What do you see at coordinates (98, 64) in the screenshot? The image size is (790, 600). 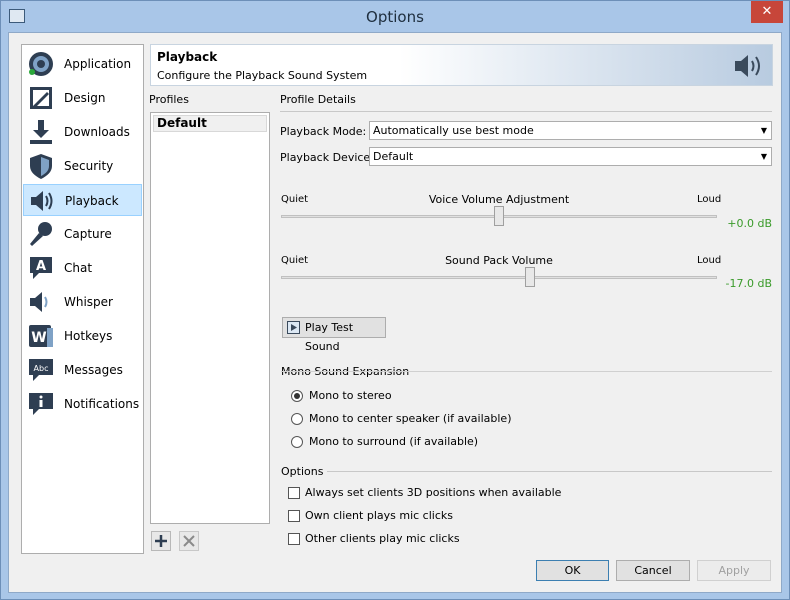 I see `category-label: Application` at bounding box center [98, 64].